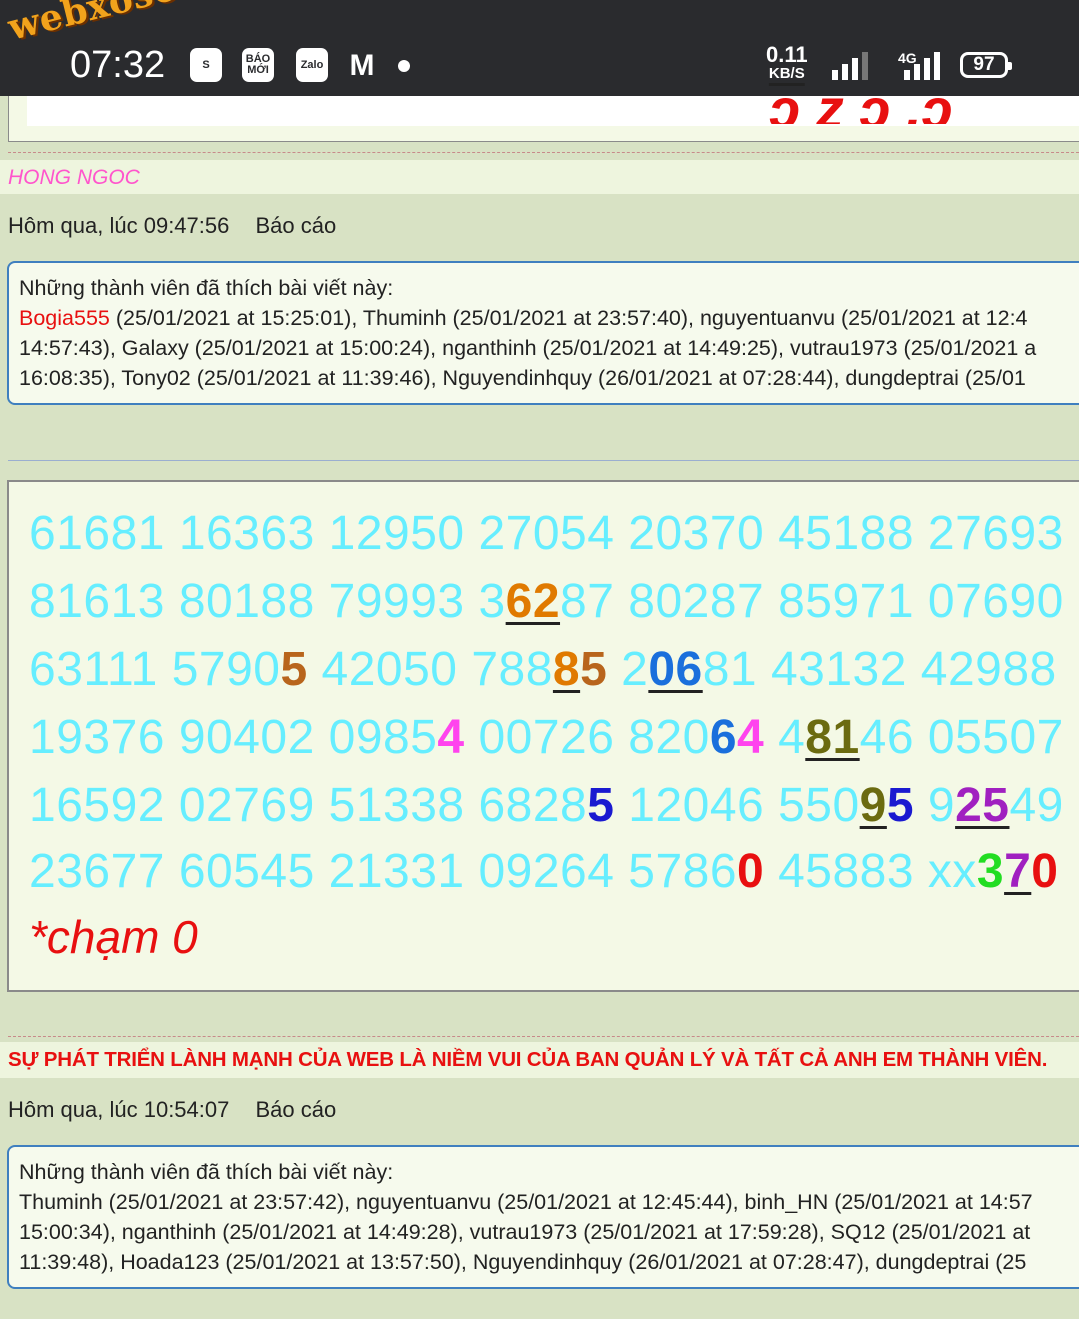  I want to click on watermark-logo: webxoso.net, so click(131, 24).